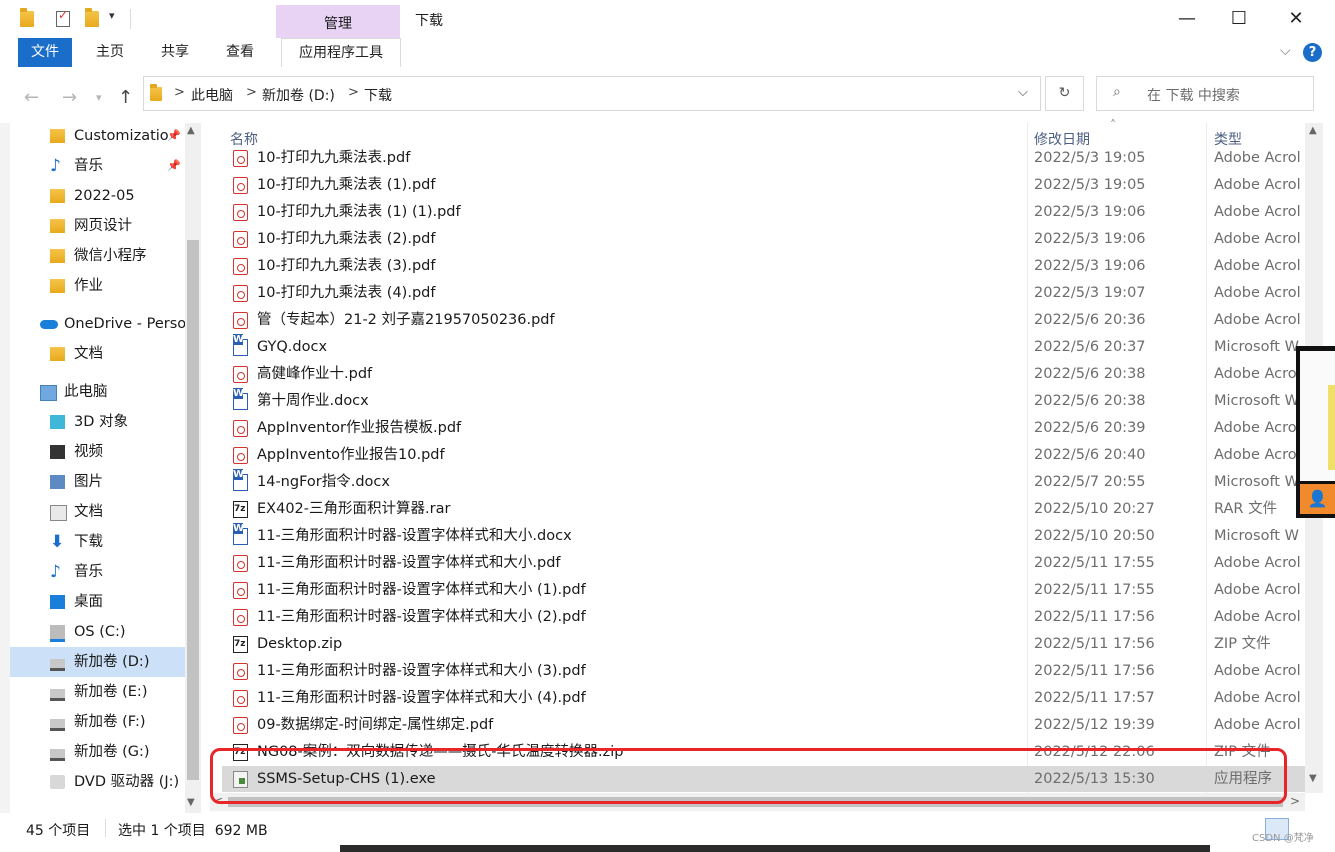 Image resolution: width=1335 pixels, height=852 pixels. I want to click on pdf-file-icon, so click(240, 293).